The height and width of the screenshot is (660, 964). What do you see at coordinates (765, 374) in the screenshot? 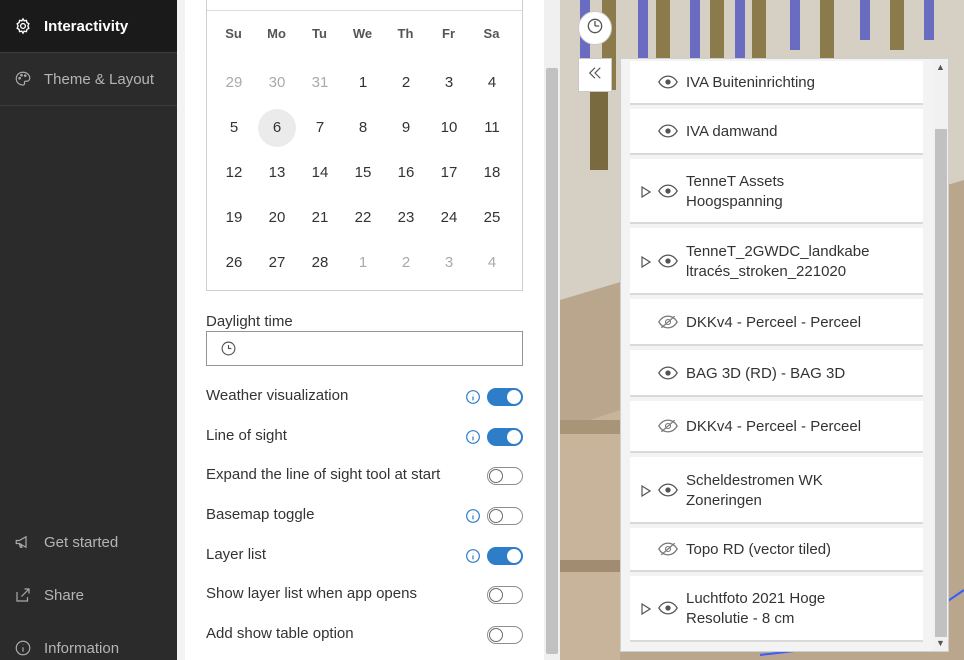
I see `layer-name: BAG 3D (RD) - BAG 3D` at bounding box center [765, 374].